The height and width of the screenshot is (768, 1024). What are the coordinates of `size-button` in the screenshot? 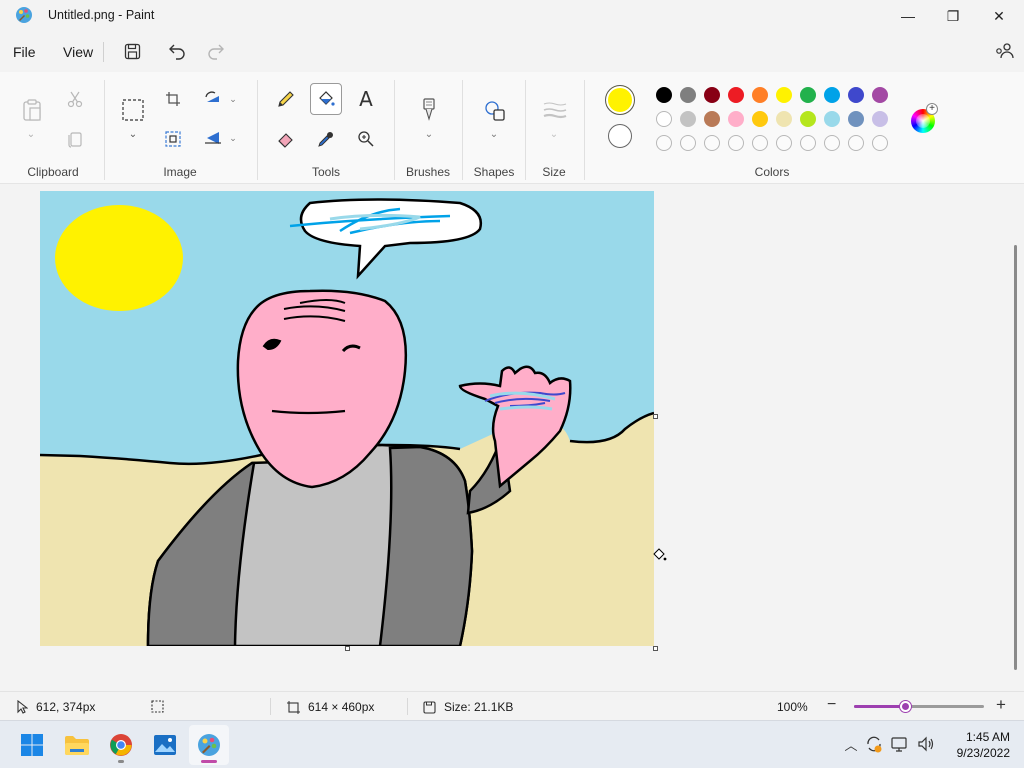 It's located at (555, 110).